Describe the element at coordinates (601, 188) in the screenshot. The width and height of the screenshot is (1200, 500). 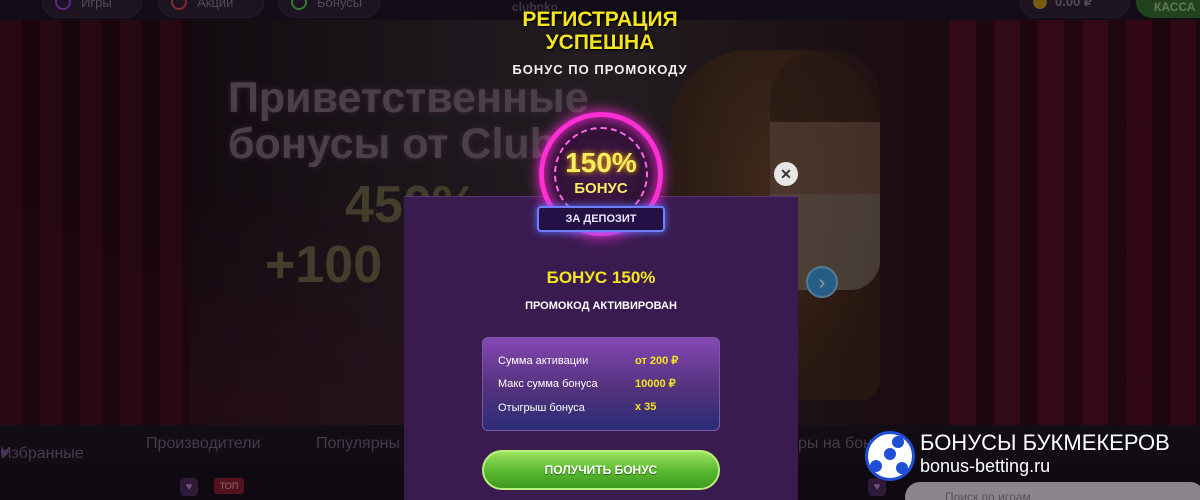
I see `badge-label: БОНУС` at that location.